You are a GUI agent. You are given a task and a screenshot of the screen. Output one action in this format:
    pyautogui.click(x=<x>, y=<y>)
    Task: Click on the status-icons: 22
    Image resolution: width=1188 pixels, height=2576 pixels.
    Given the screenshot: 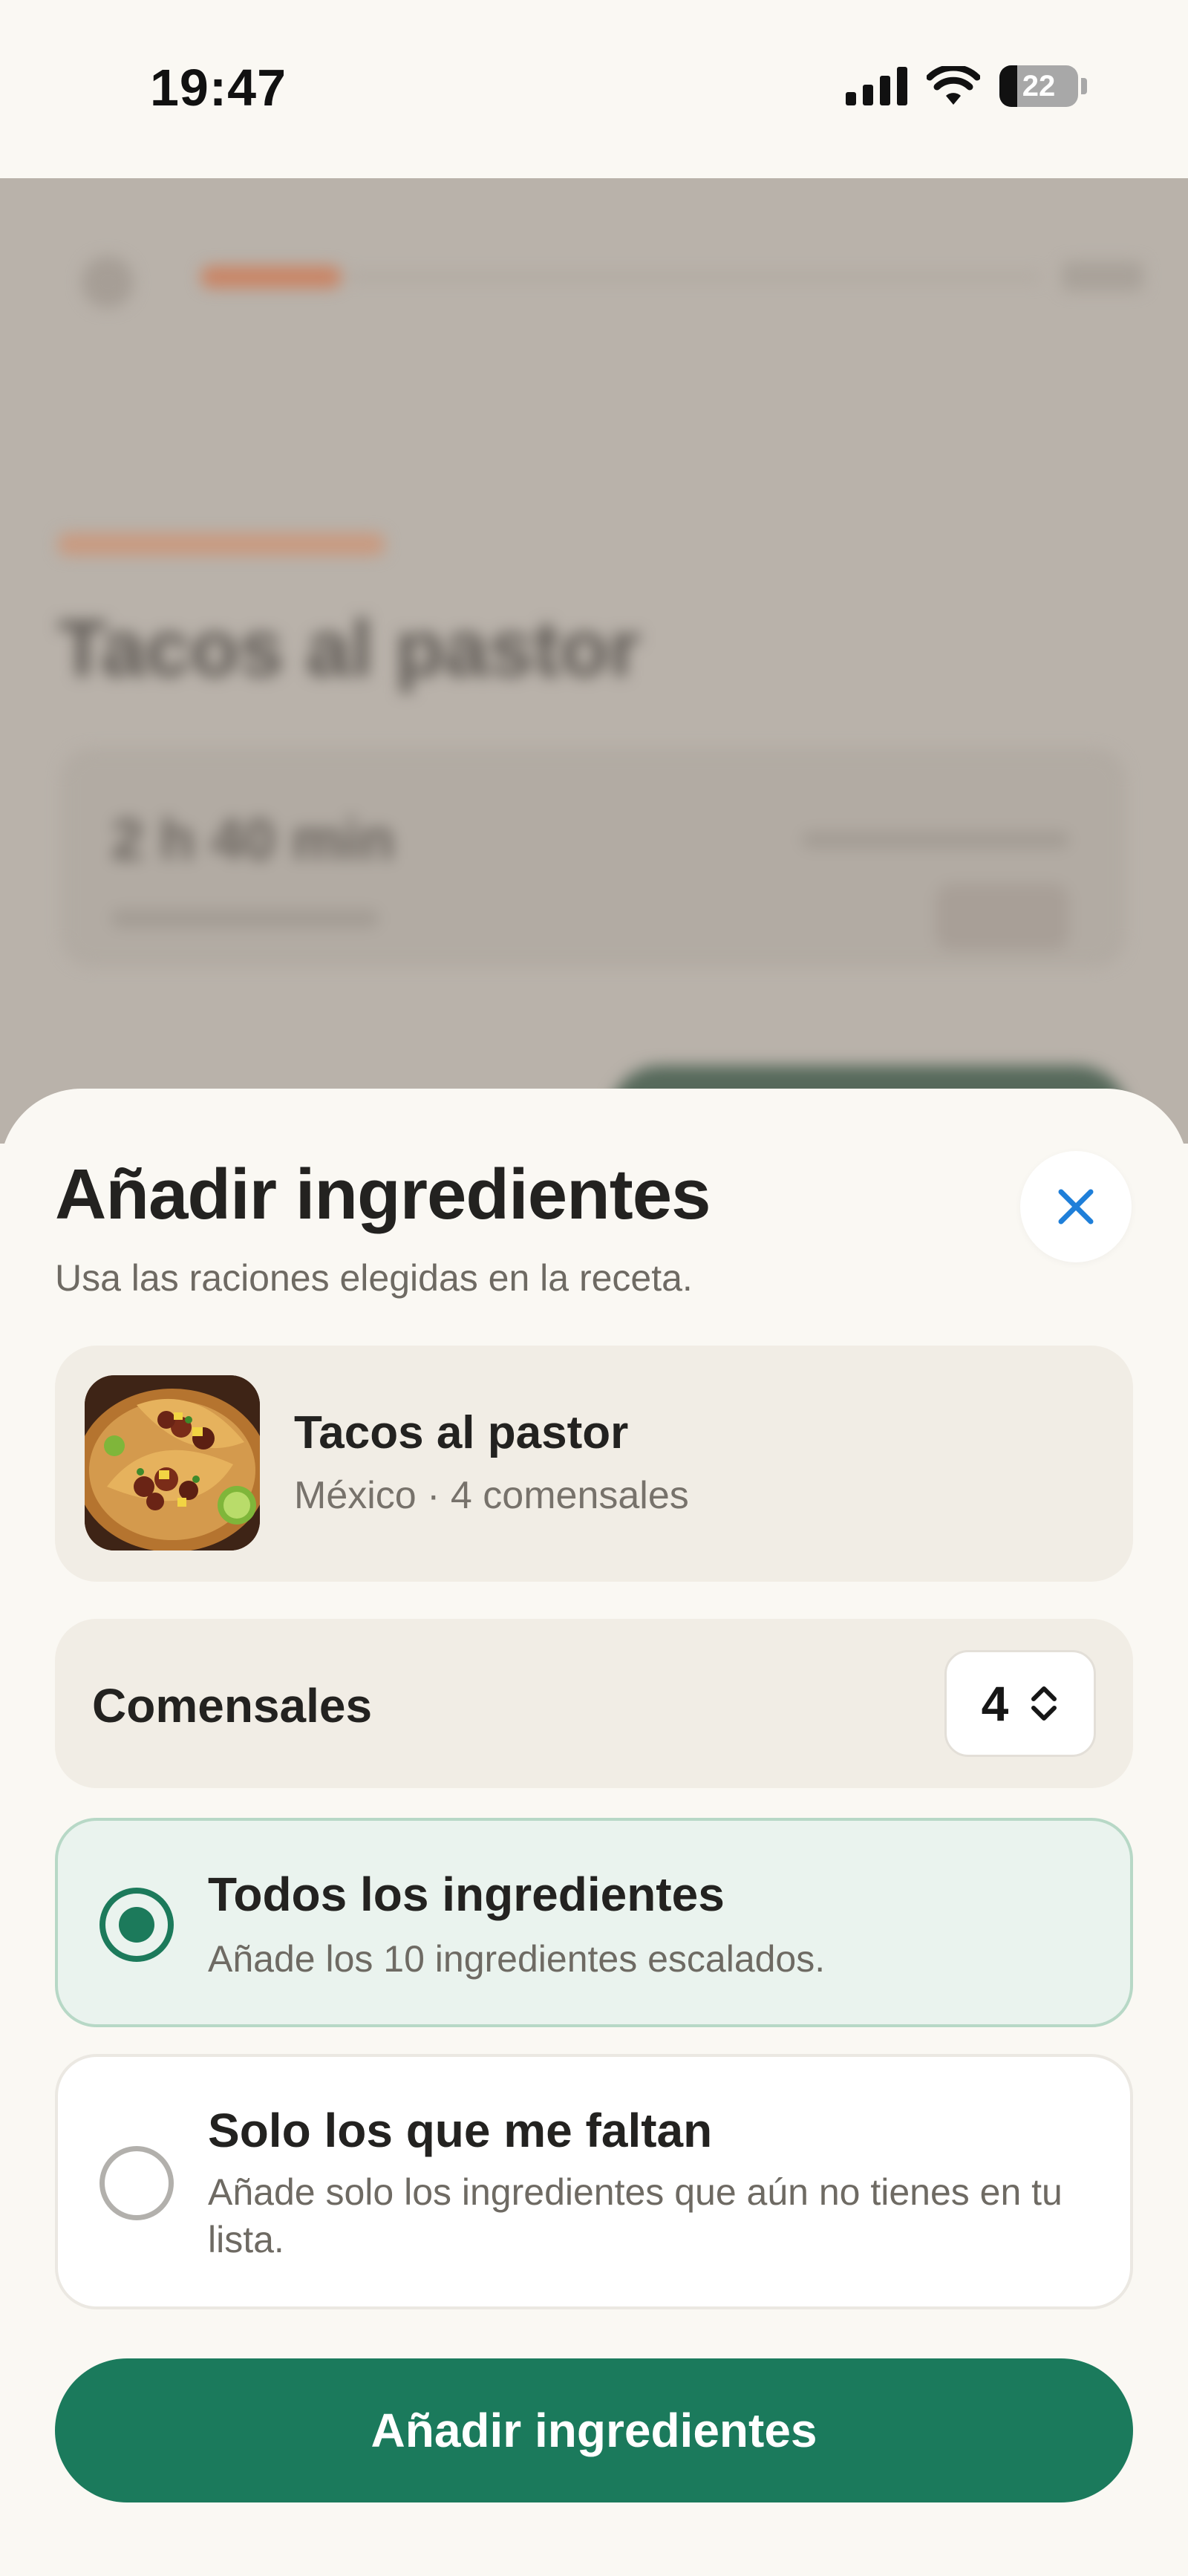 What is the action you would take?
    pyautogui.click(x=967, y=86)
    